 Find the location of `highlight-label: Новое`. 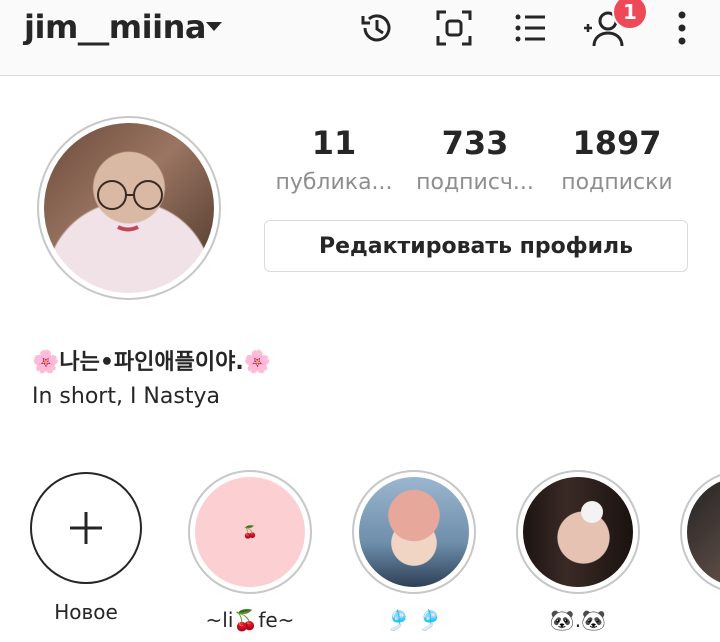

highlight-label: Новое is located at coordinates (86, 612).